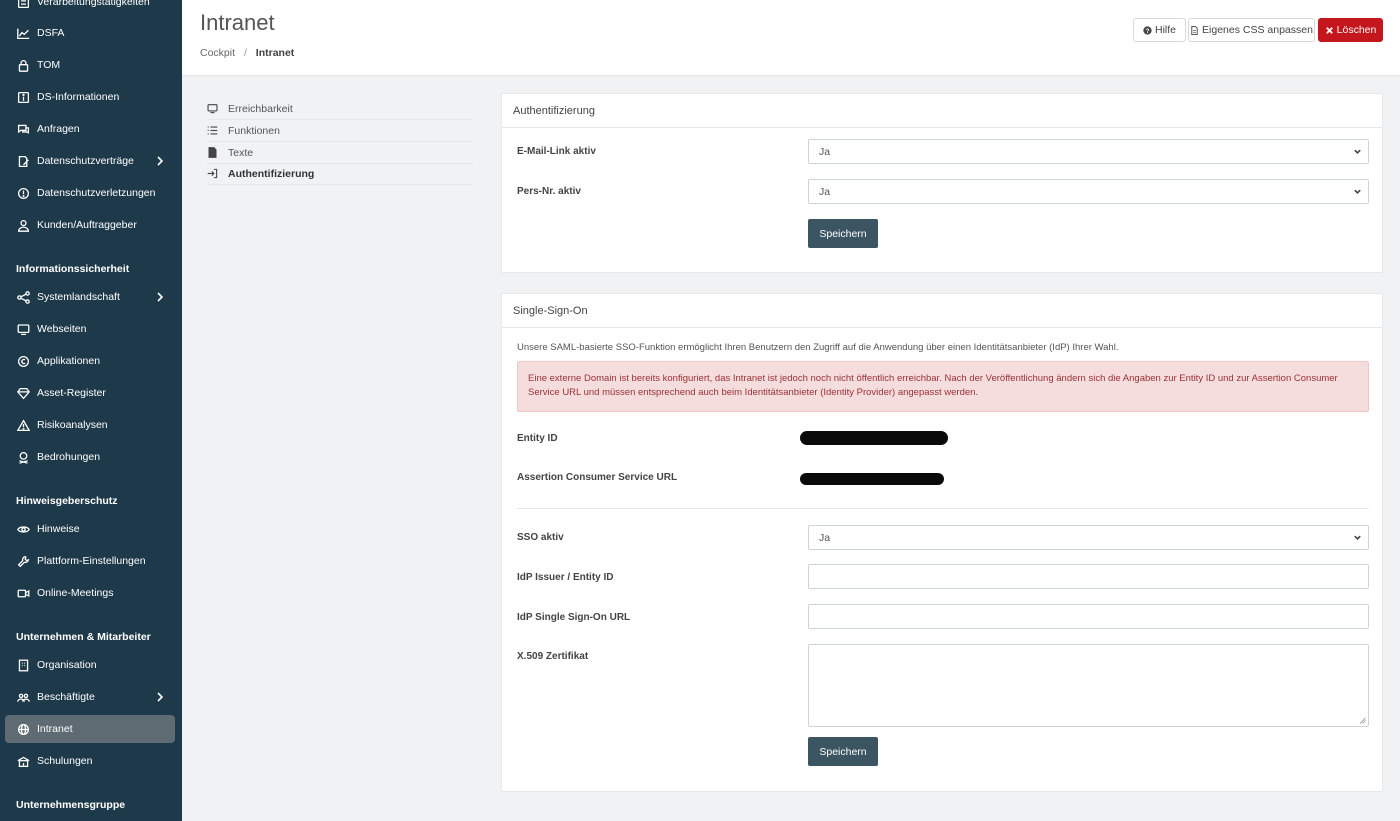  I want to click on user-icon, so click(23, 225).